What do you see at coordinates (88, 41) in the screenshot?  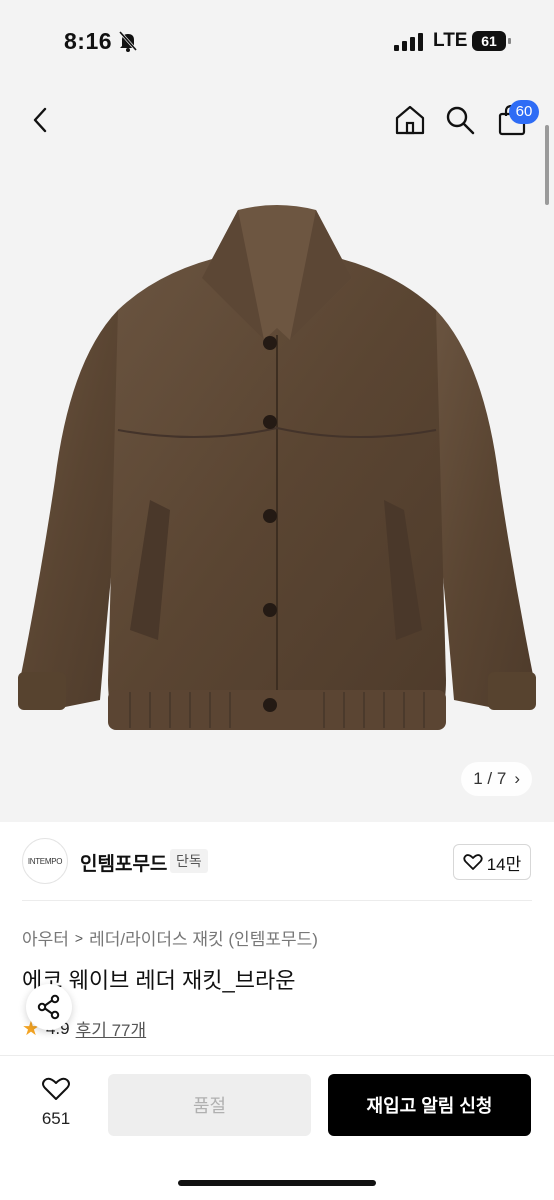 I see `status-time: 8:16` at bounding box center [88, 41].